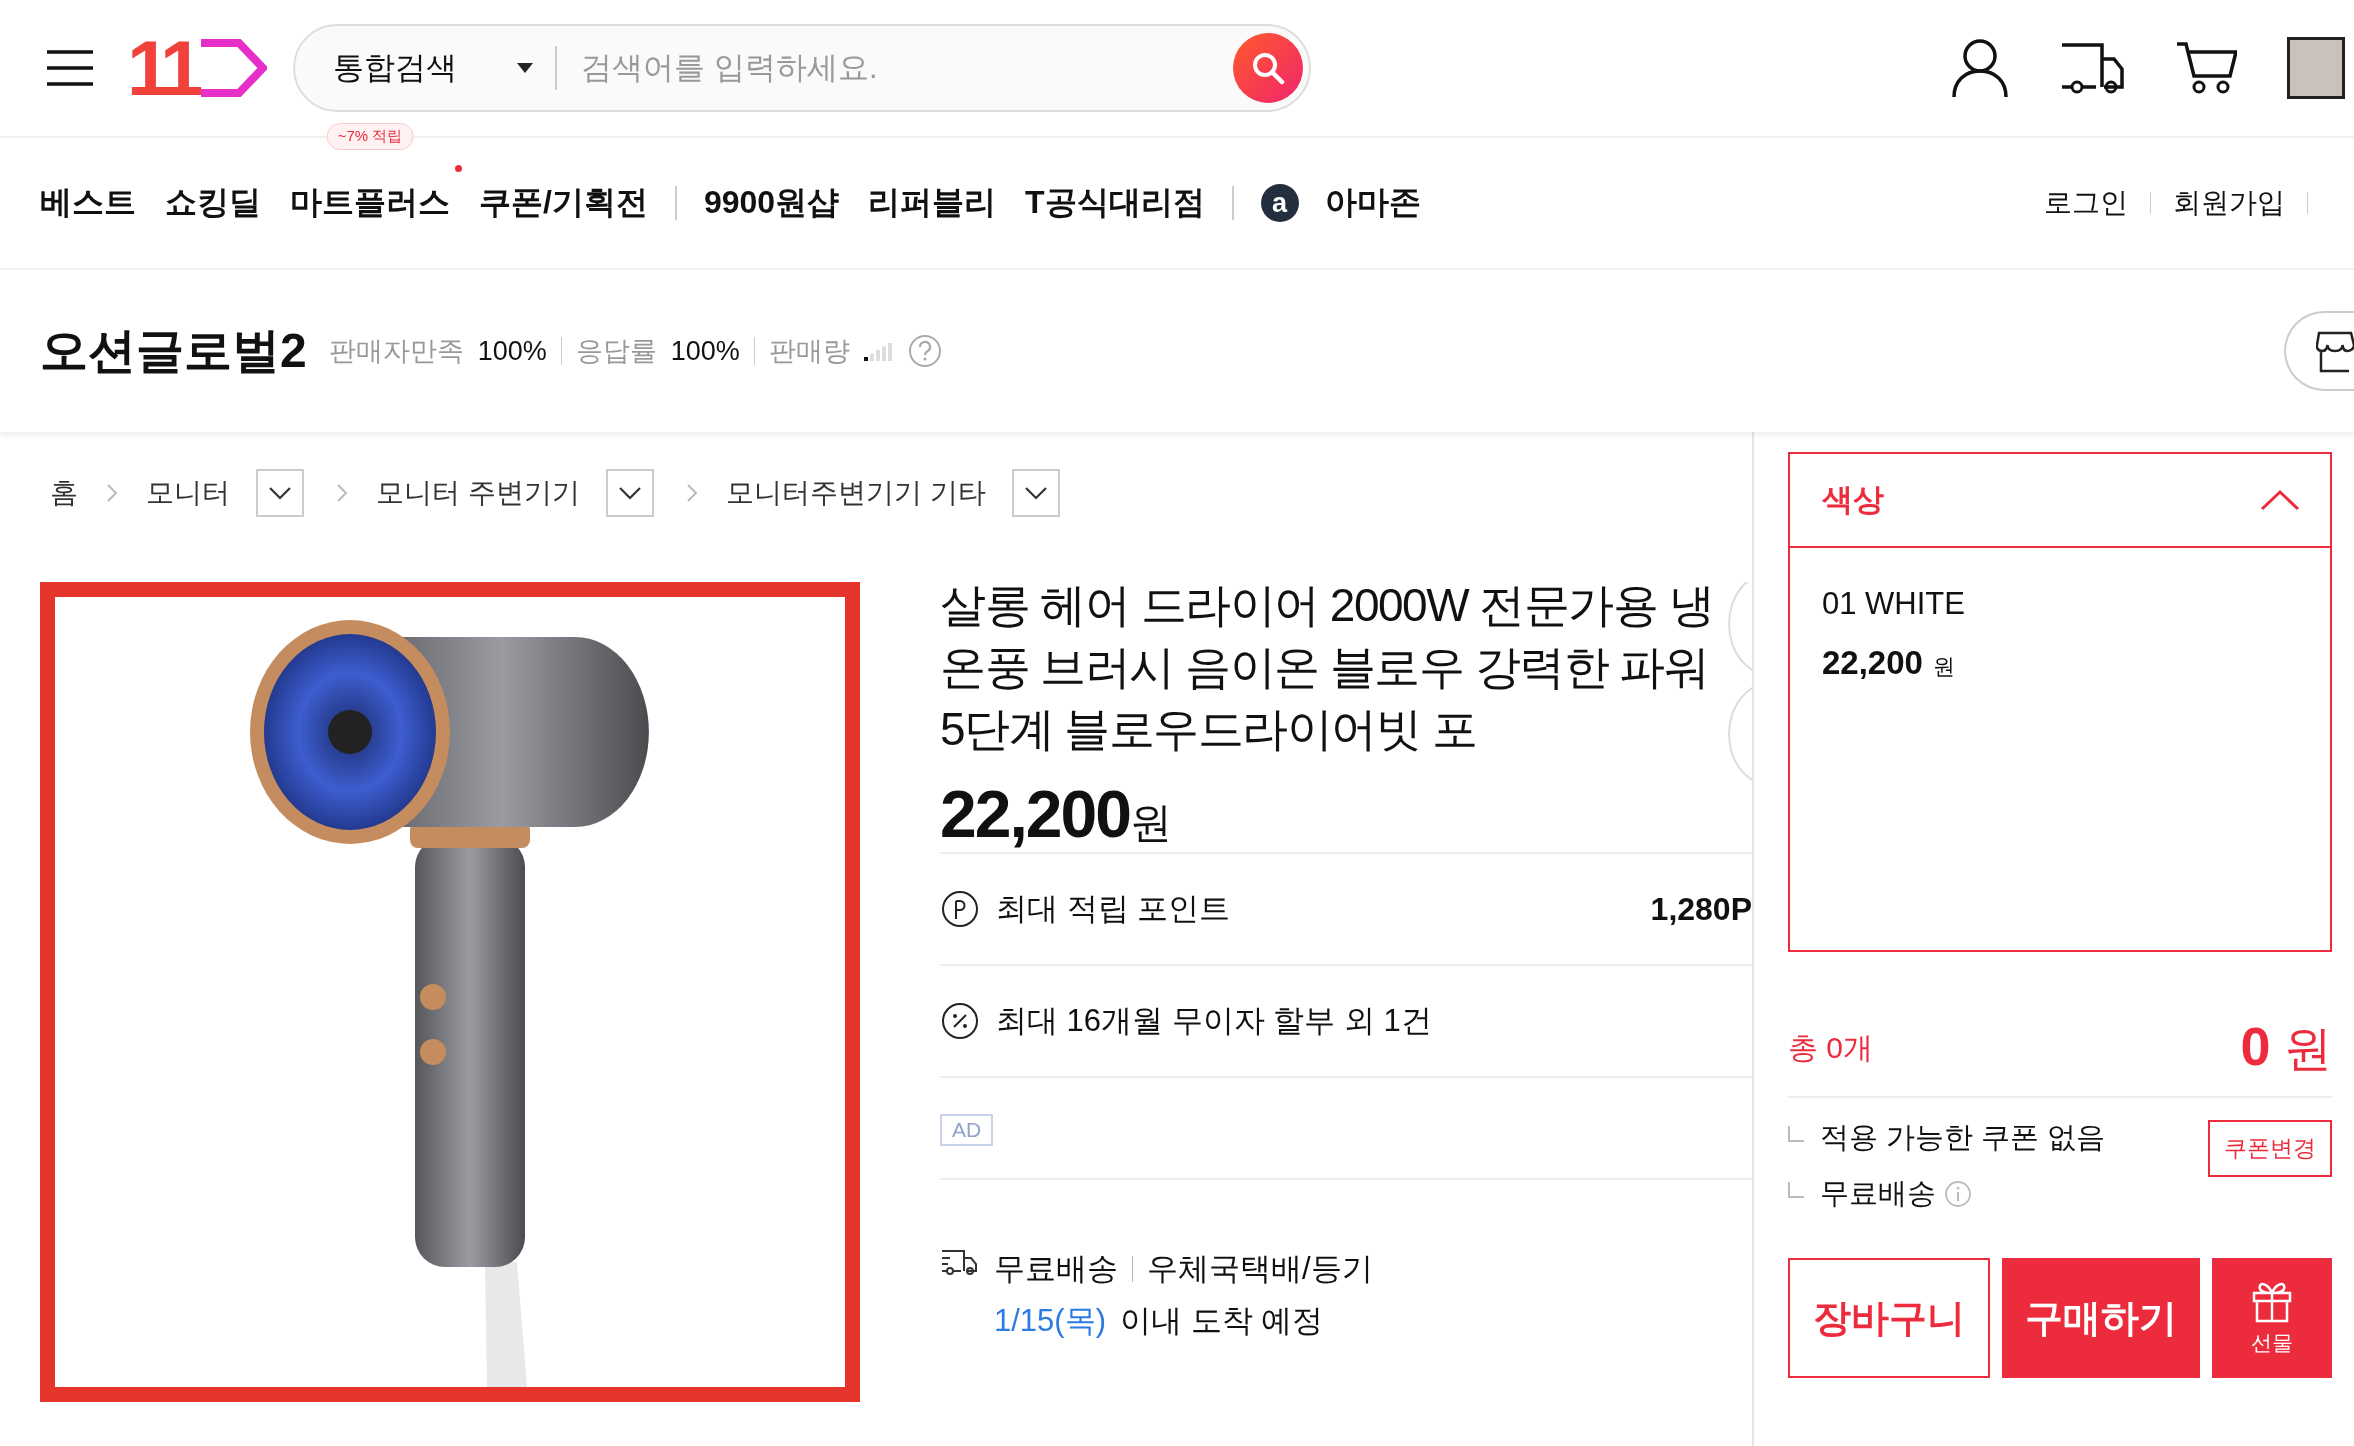 The image size is (2354, 1446). Describe the element at coordinates (1963, 1137) in the screenshot. I see `coupon-status: 적용 가능한 쿠폰 없음` at that location.